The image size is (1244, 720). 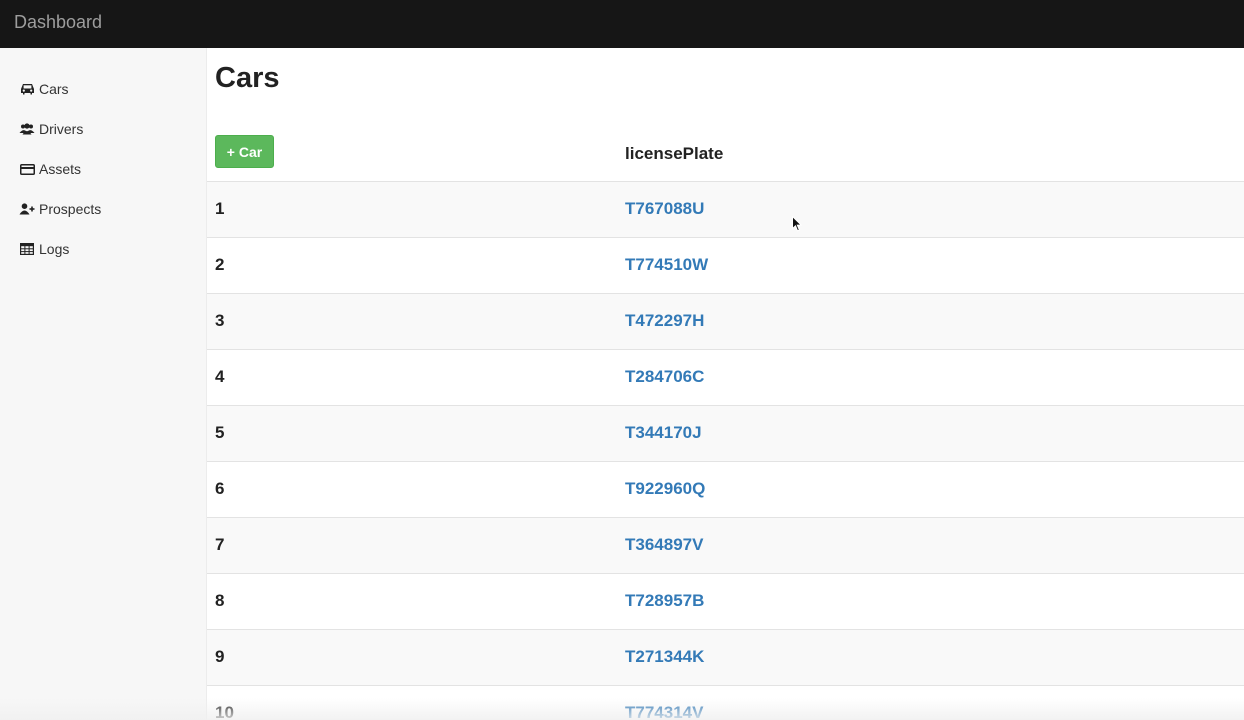 I want to click on sidebar-item-drivers: Drivers, so click(x=51, y=129).